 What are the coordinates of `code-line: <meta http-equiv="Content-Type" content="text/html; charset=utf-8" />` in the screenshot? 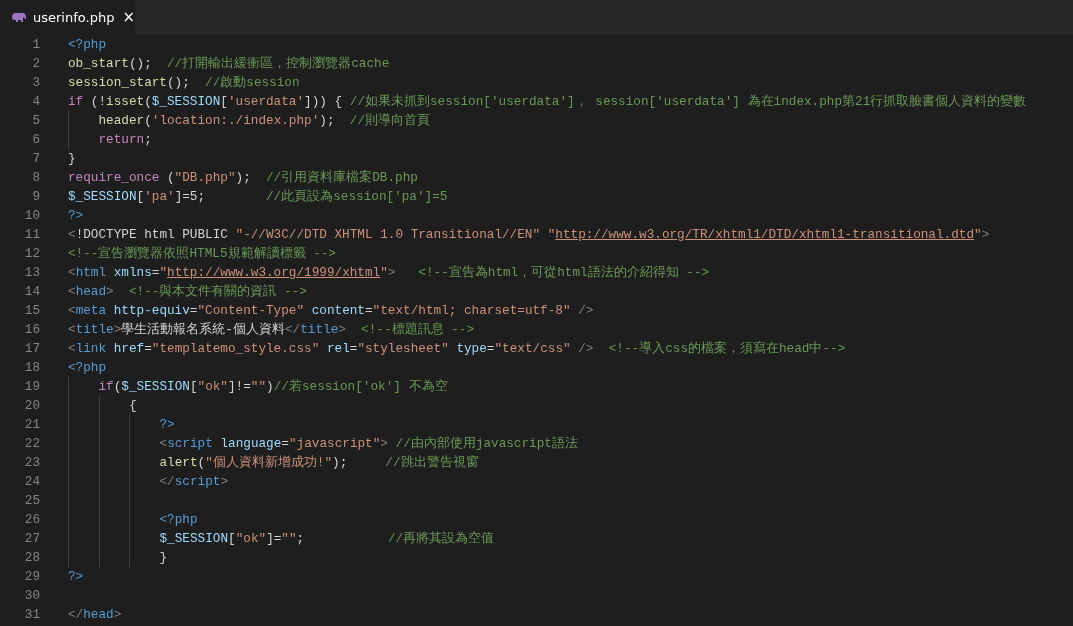 It's located at (331, 311).